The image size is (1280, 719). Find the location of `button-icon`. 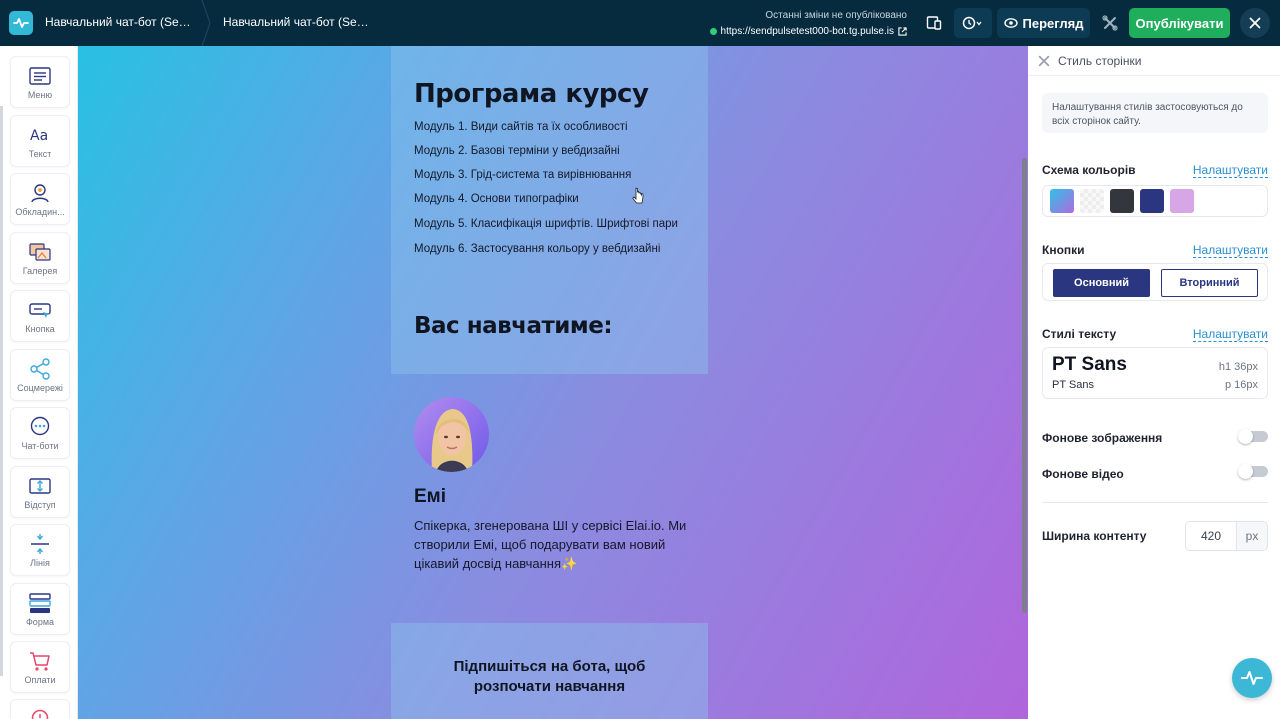

button-icon is located at coordinates (40, 310).